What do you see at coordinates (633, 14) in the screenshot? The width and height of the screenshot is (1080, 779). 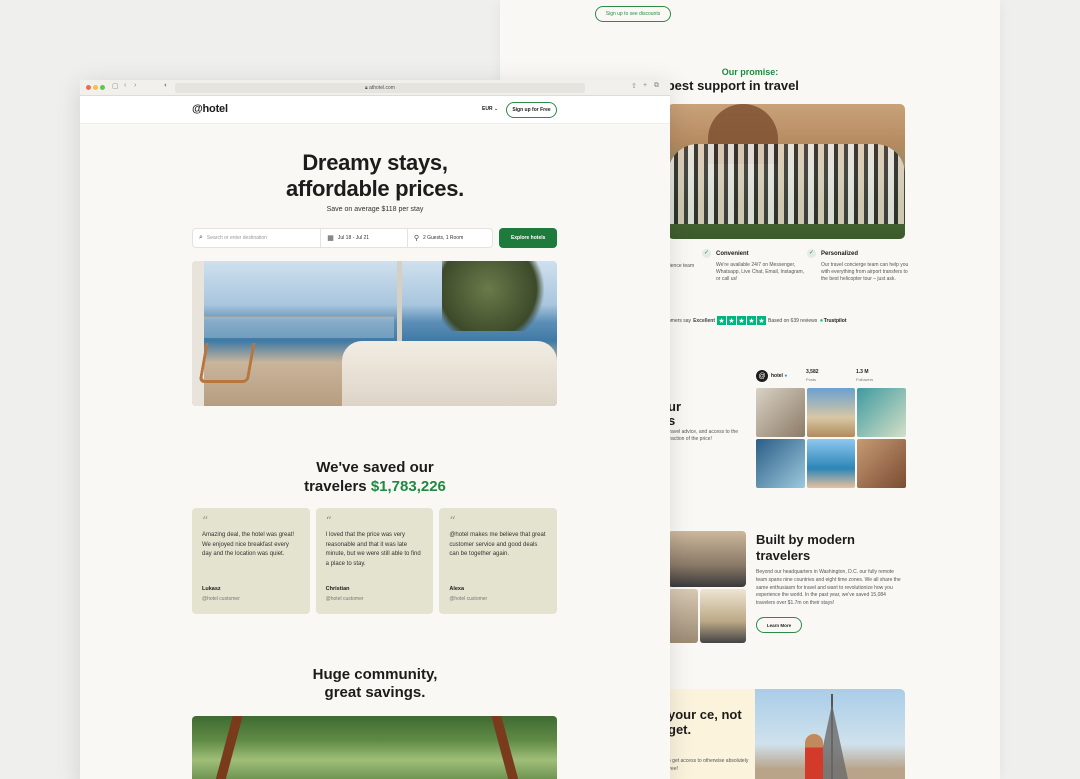 I see `signup-discounts-button: Sign up to see discounts` at bounding box center [633, 14].